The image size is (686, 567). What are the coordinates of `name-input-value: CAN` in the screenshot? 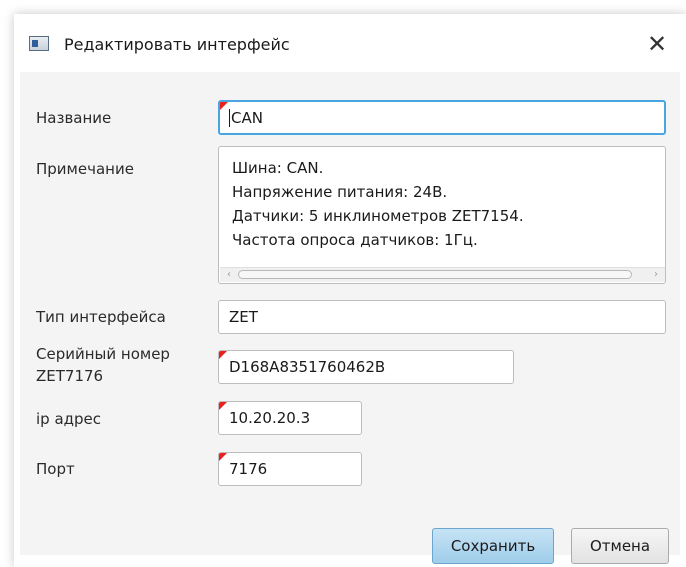 It's located at (247, 117).